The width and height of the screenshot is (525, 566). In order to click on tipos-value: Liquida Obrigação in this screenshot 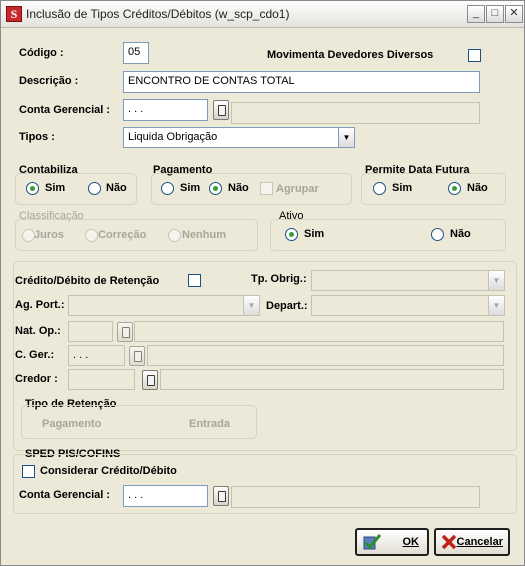, I will do `click(173, 137)`.